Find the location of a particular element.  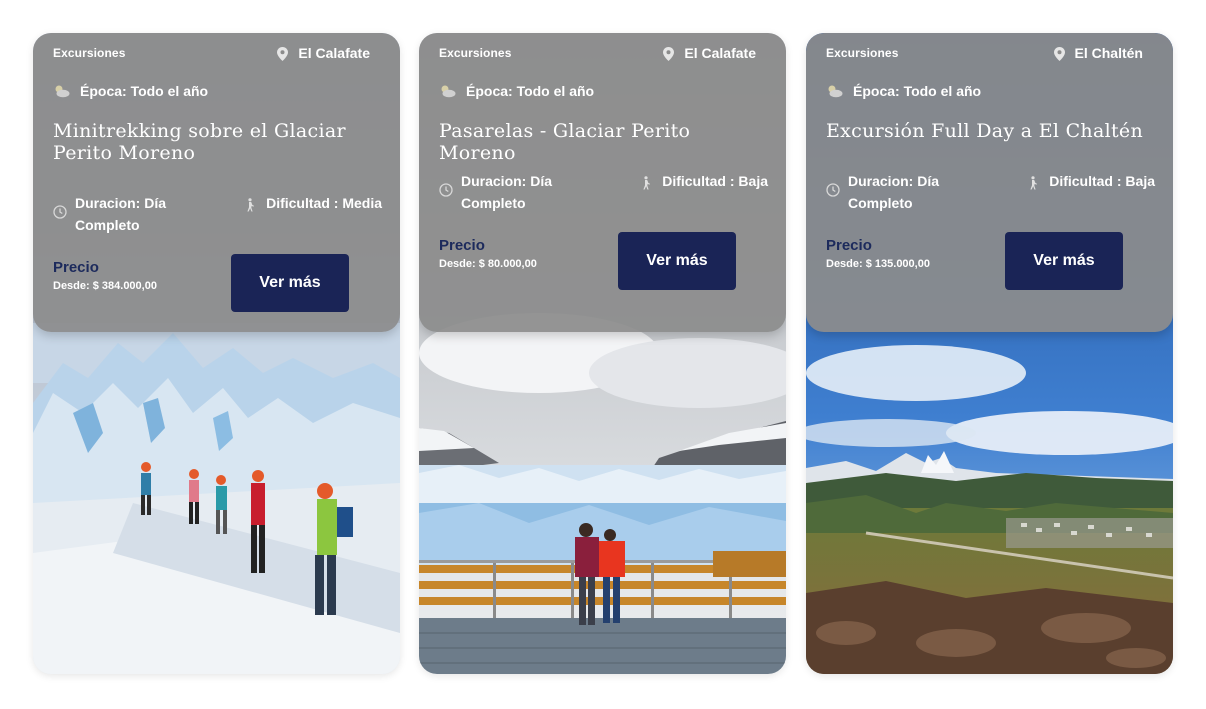

price-value: Desde: $ 135.000,00 is located at coordinates (878, 264).